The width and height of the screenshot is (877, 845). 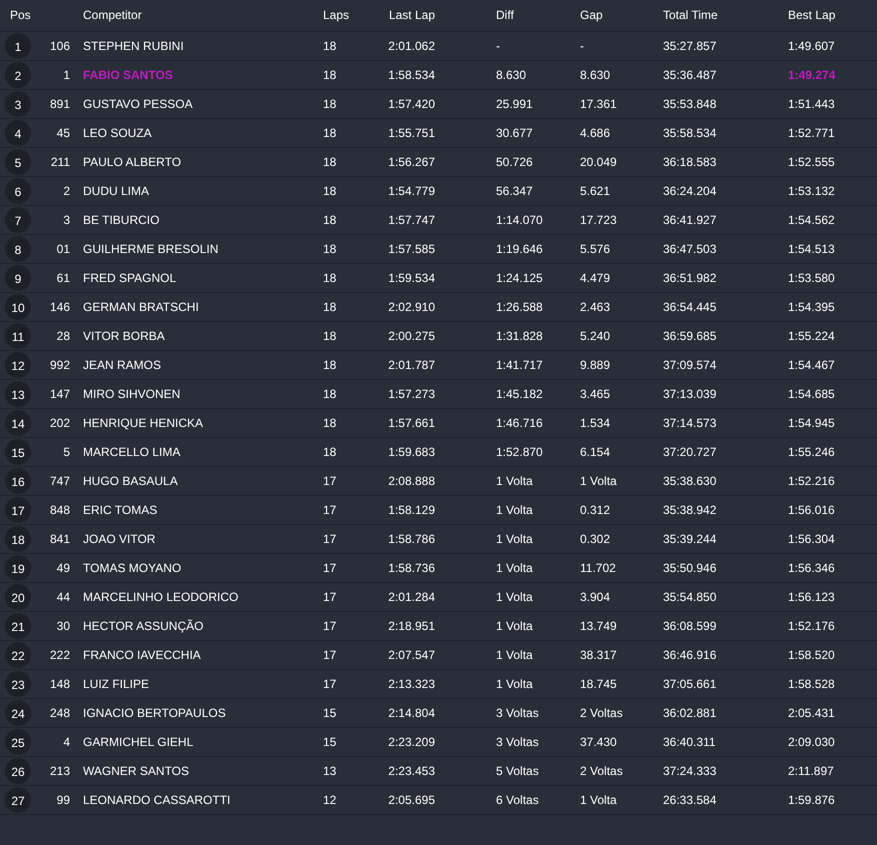 I want to click on table-cell: 1:54.945, so click(x=811, y=423).